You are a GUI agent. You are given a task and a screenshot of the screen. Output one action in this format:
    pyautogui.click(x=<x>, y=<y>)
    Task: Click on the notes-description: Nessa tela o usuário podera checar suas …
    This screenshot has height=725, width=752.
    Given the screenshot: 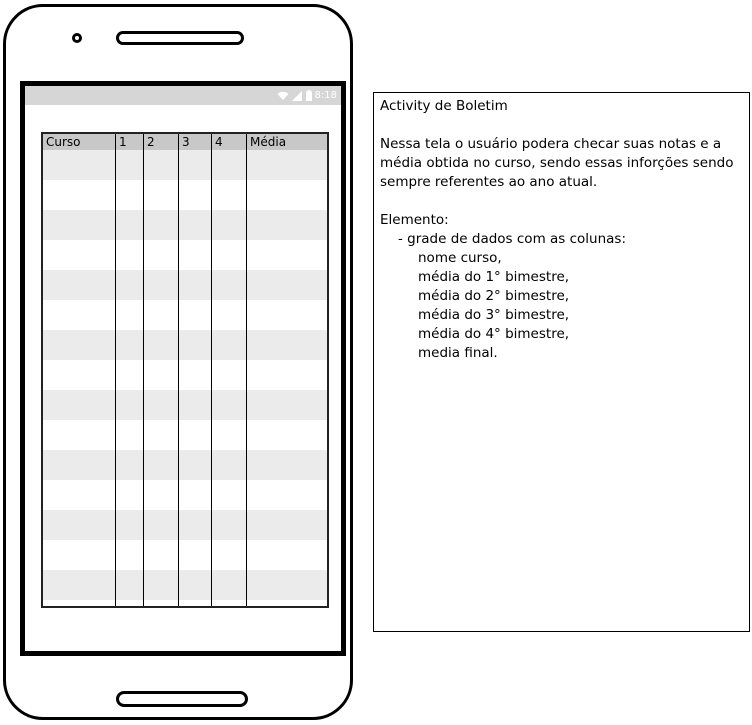 What is the action you would take?
    pyautogui.click(x=557, y=163)
    